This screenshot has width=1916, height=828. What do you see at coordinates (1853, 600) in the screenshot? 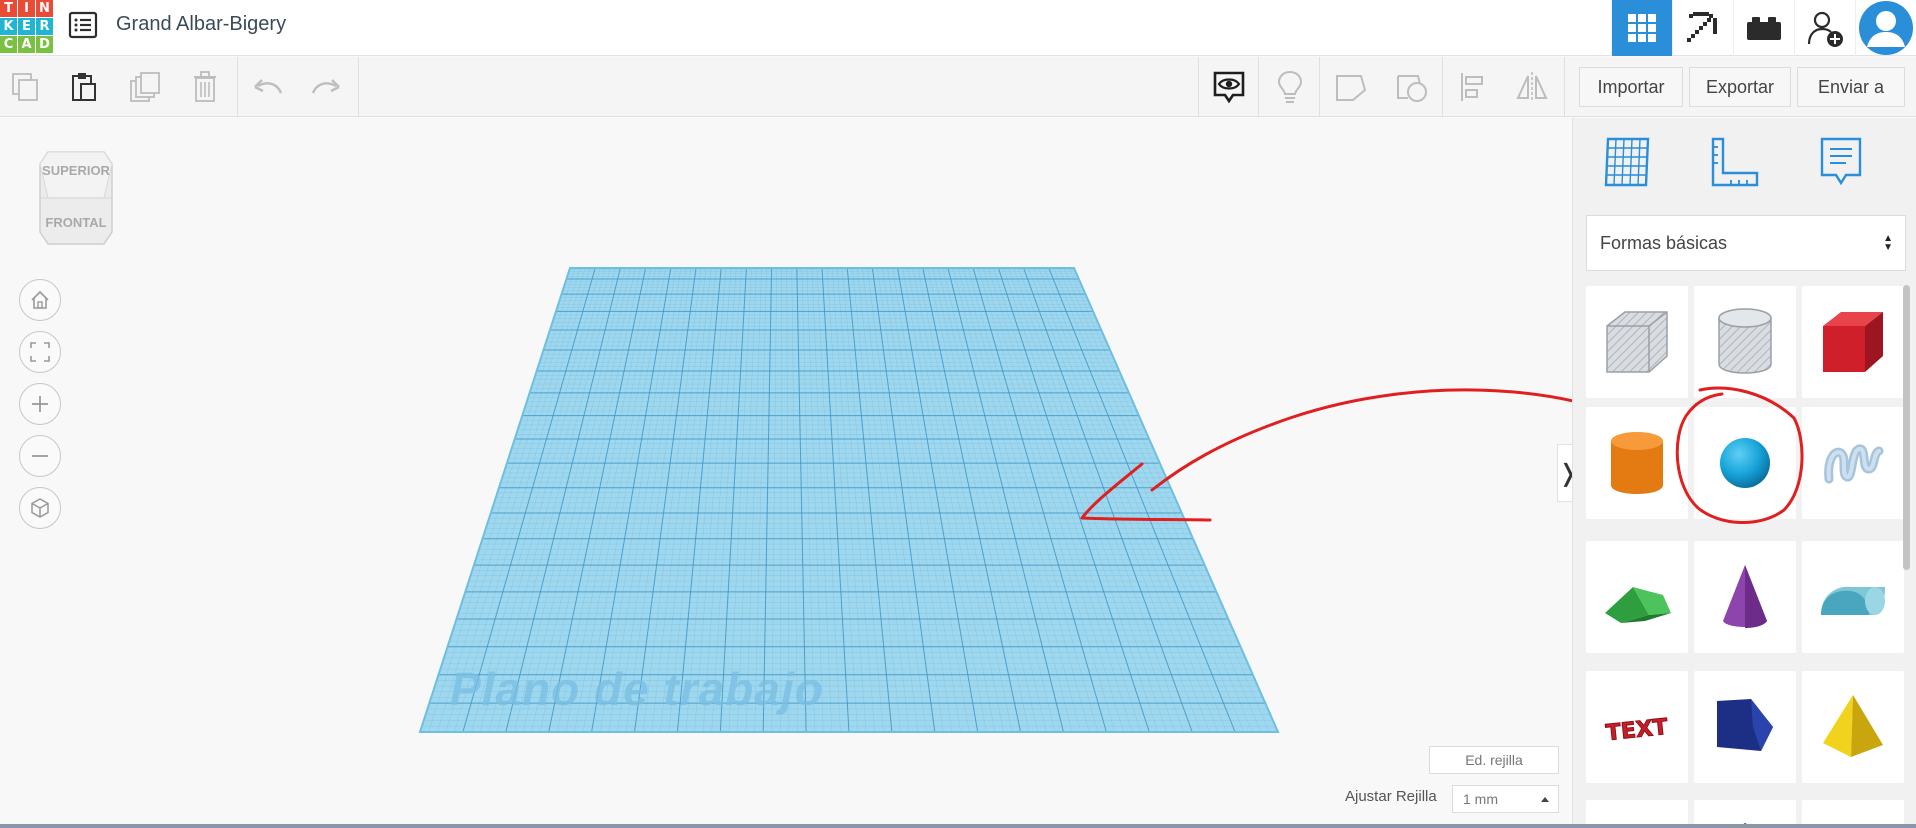
I see `round-roof-shape-icon` at bounding box center [1853, 600].